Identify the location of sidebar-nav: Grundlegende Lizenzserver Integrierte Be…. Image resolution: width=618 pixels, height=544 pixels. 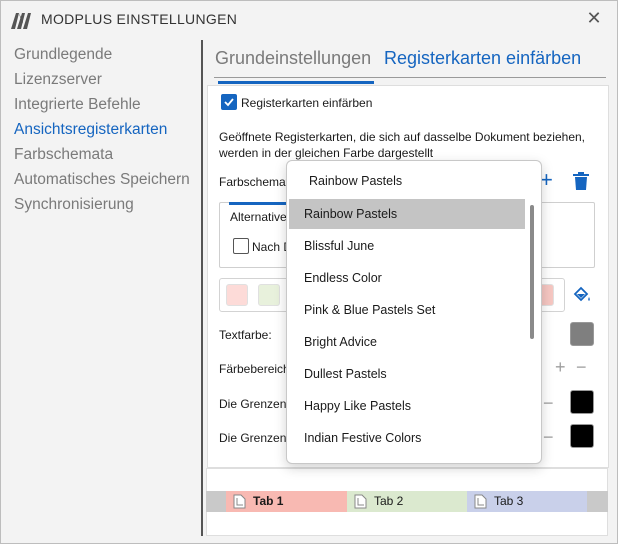
(109, 129).